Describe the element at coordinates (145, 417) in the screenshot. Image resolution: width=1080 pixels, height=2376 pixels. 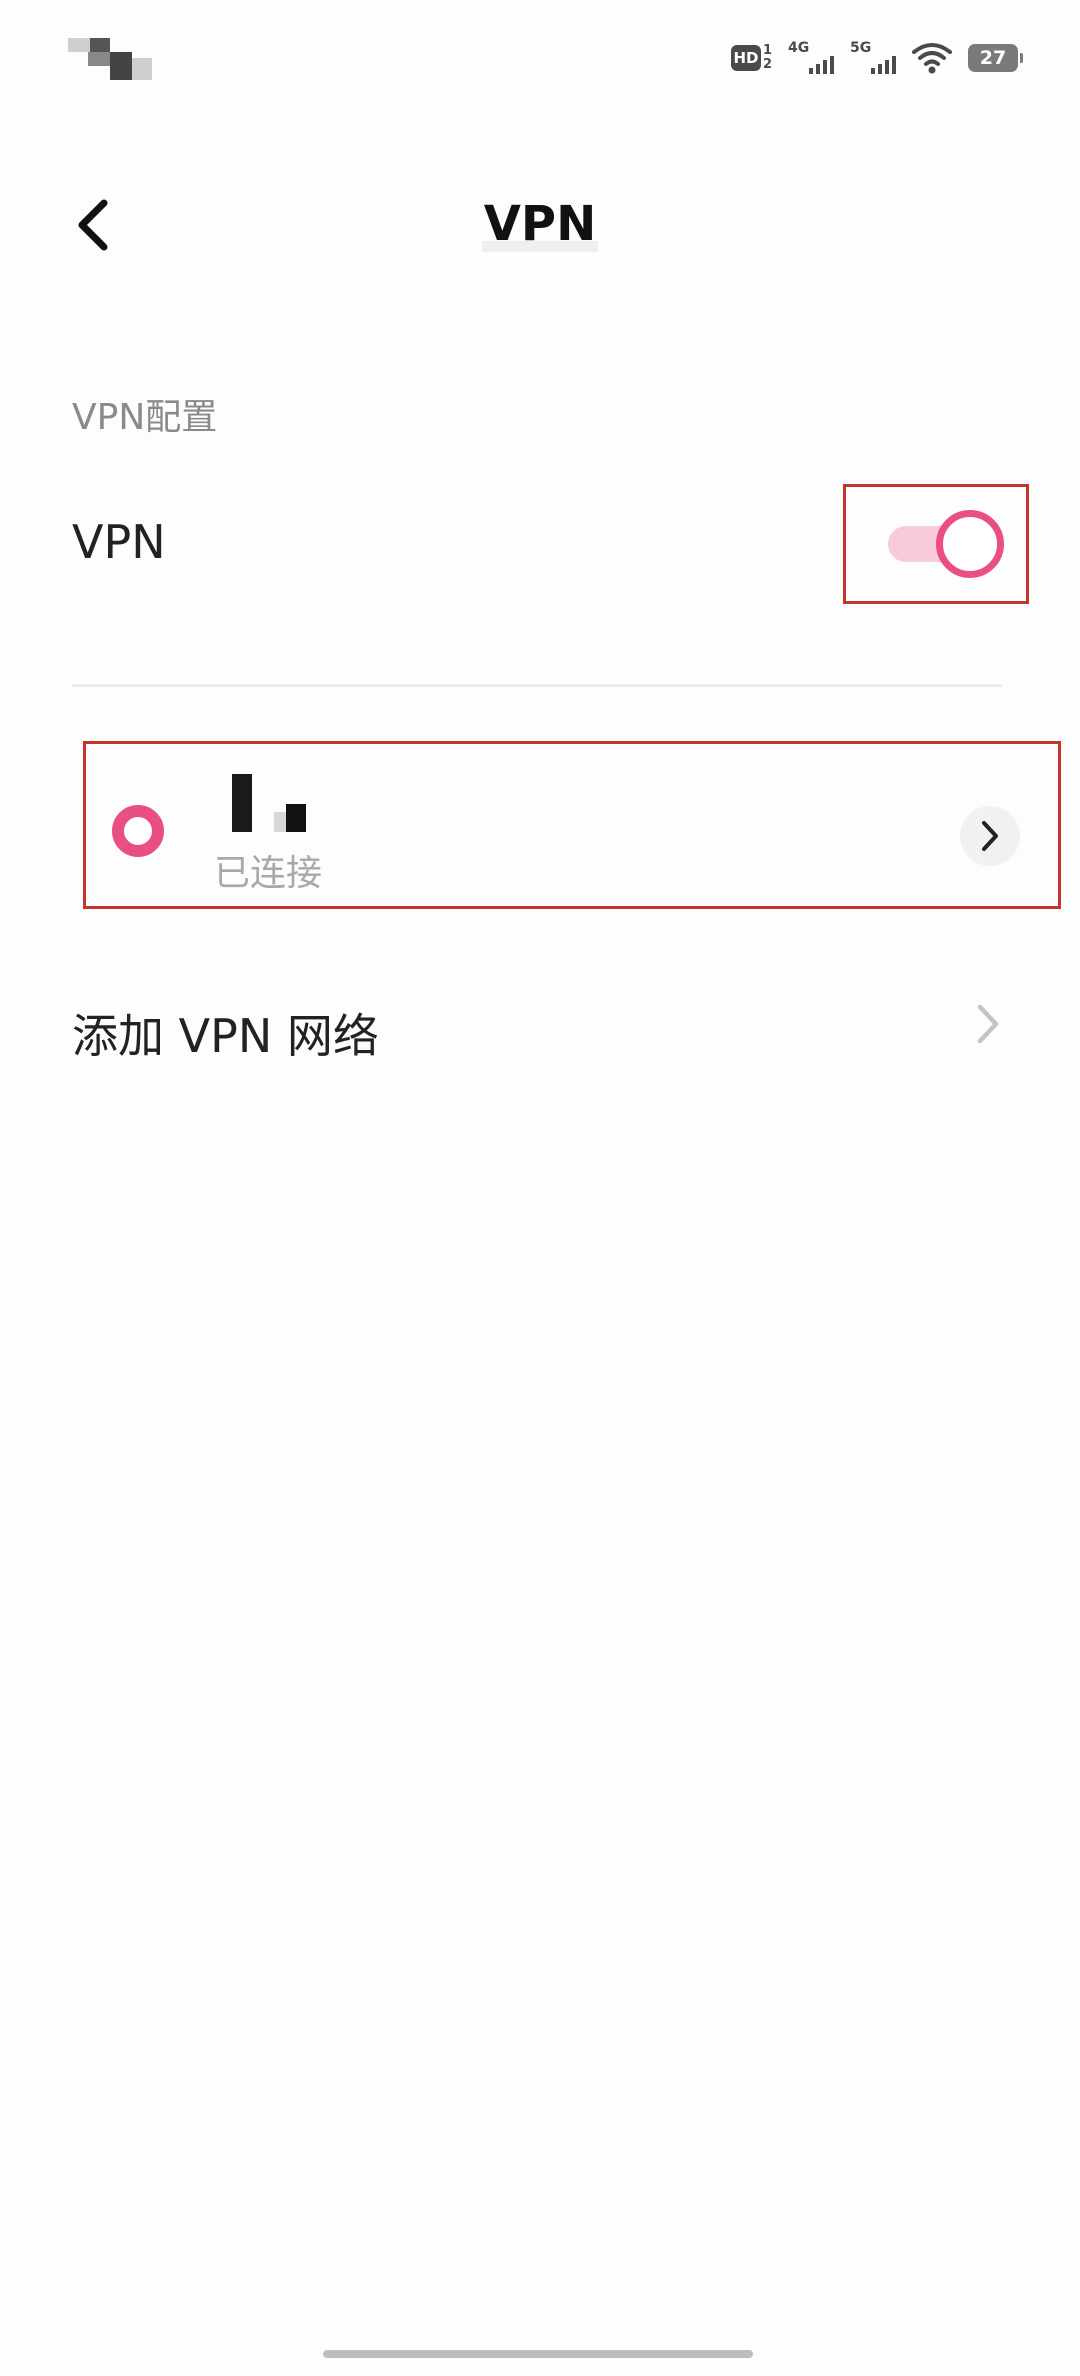
I see `section-label-vpn-config: VPN配置` at that location.